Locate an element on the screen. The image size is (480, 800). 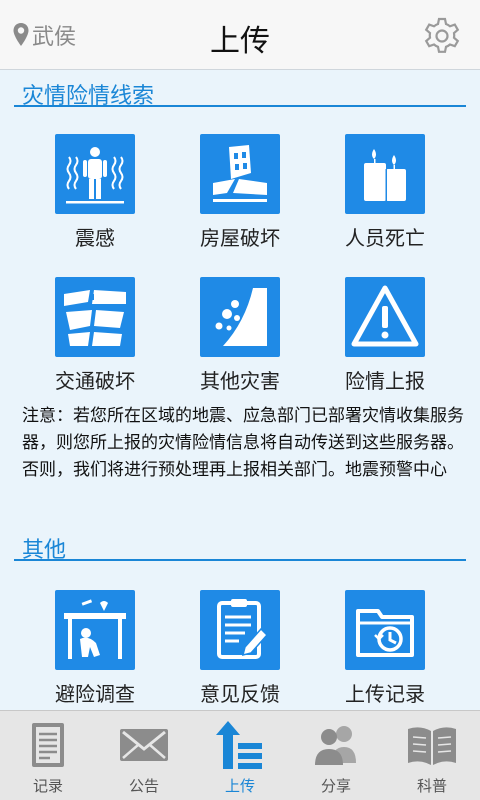
tab-label: 科普 is located at coordinates (431, 786).